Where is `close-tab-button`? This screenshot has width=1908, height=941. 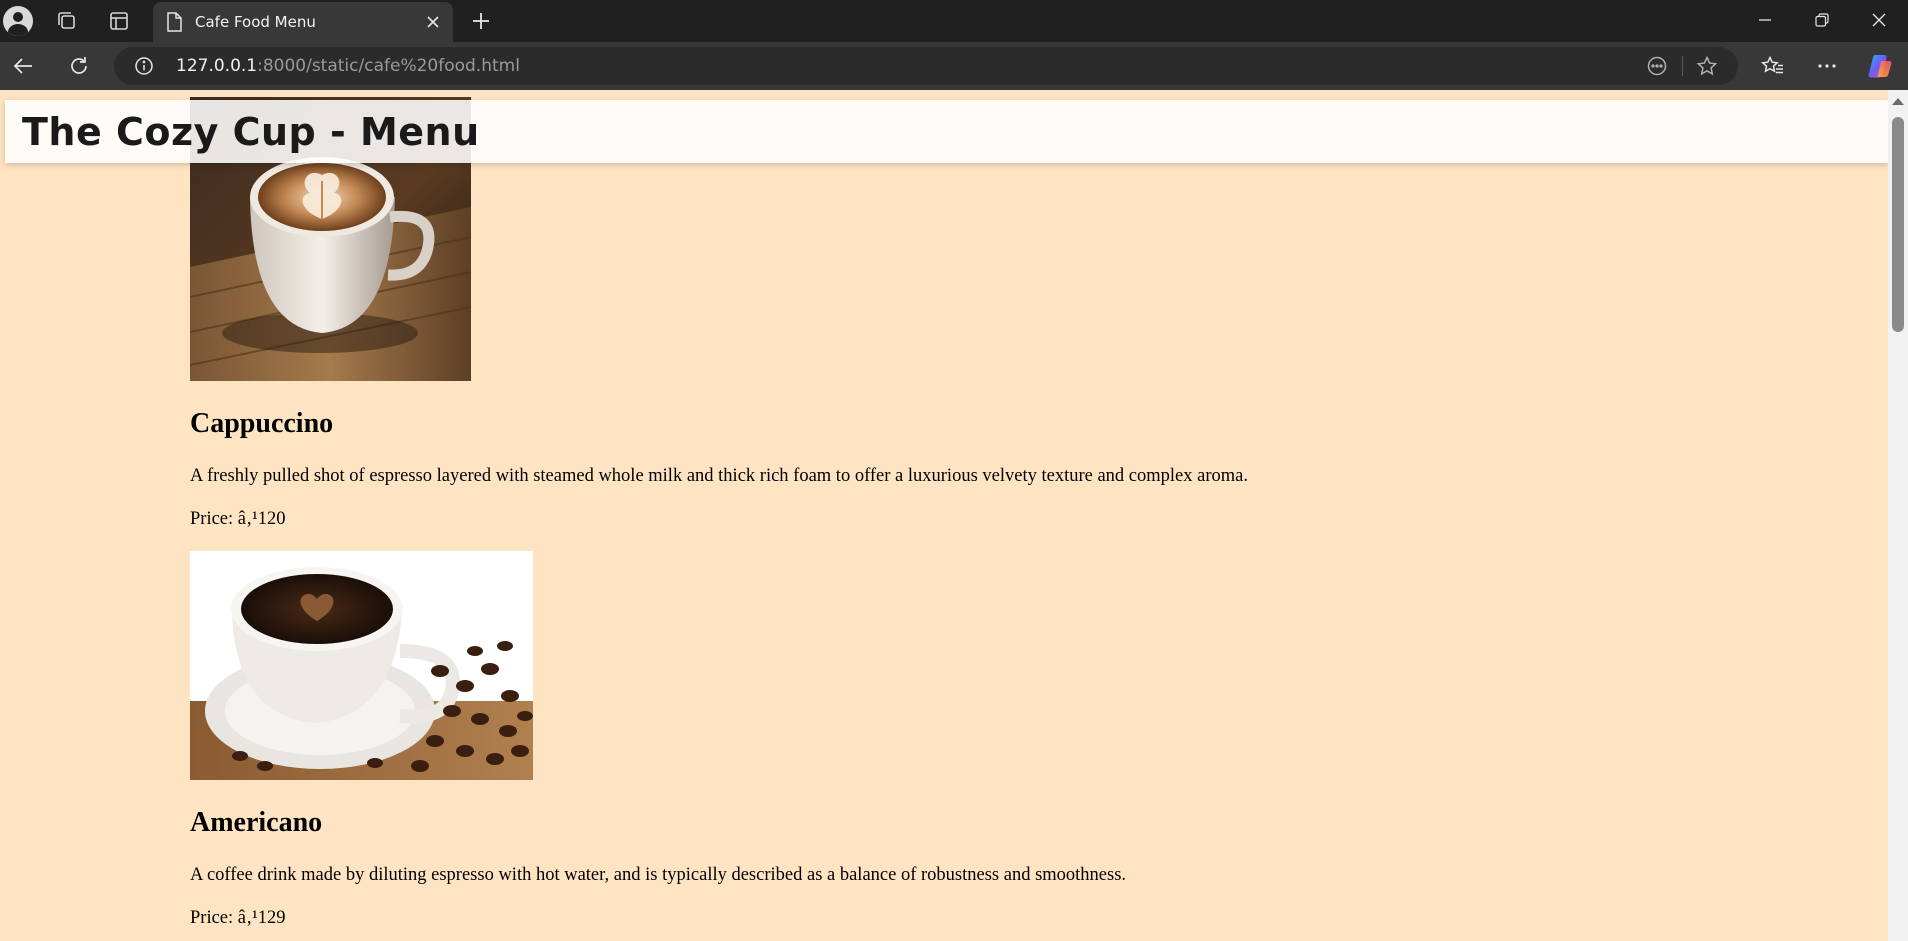 close-tab-button is located at coordinates (433, 22).